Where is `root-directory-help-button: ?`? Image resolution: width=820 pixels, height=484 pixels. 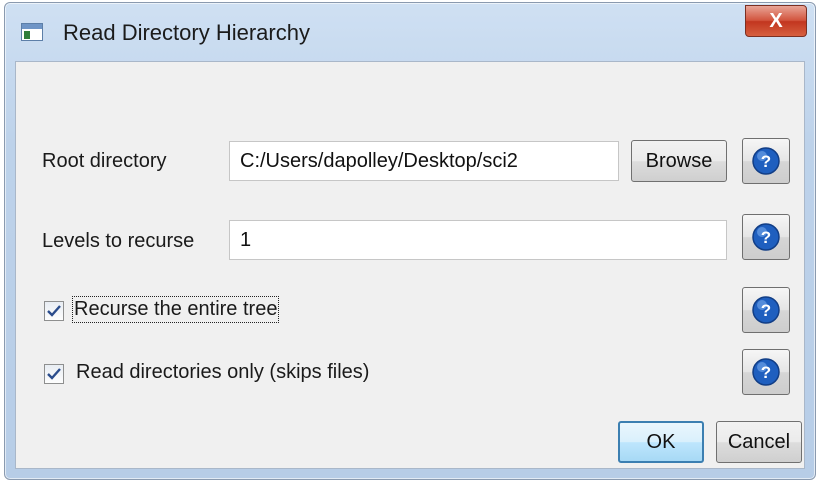 root-directory-help-button: ? is located at coordinates (766, 161).